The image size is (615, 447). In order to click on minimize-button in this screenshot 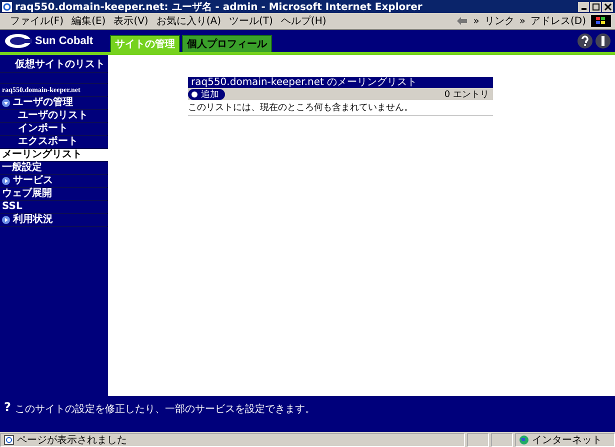, I will do `click(583, 7)`.